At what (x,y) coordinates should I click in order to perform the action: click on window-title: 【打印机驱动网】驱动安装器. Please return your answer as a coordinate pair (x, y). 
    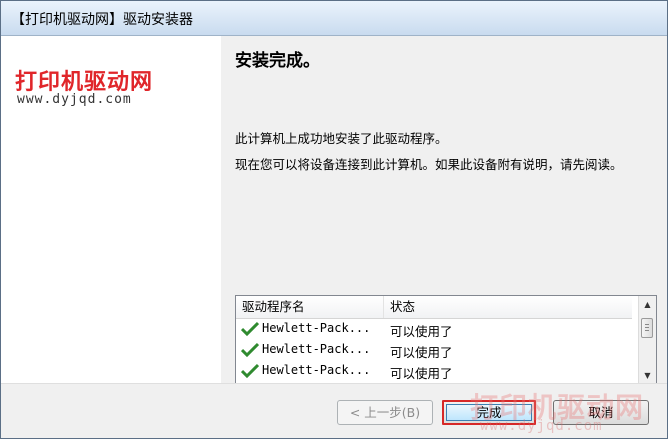
    Looking at the image, I should click on (102, 20).